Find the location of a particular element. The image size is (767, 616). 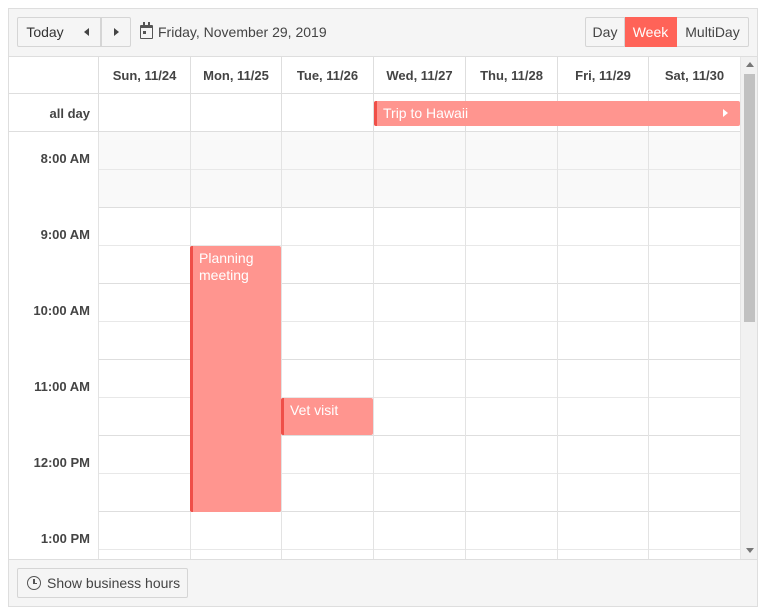

event-title: Vet visit is located at coordinates (314, 410).